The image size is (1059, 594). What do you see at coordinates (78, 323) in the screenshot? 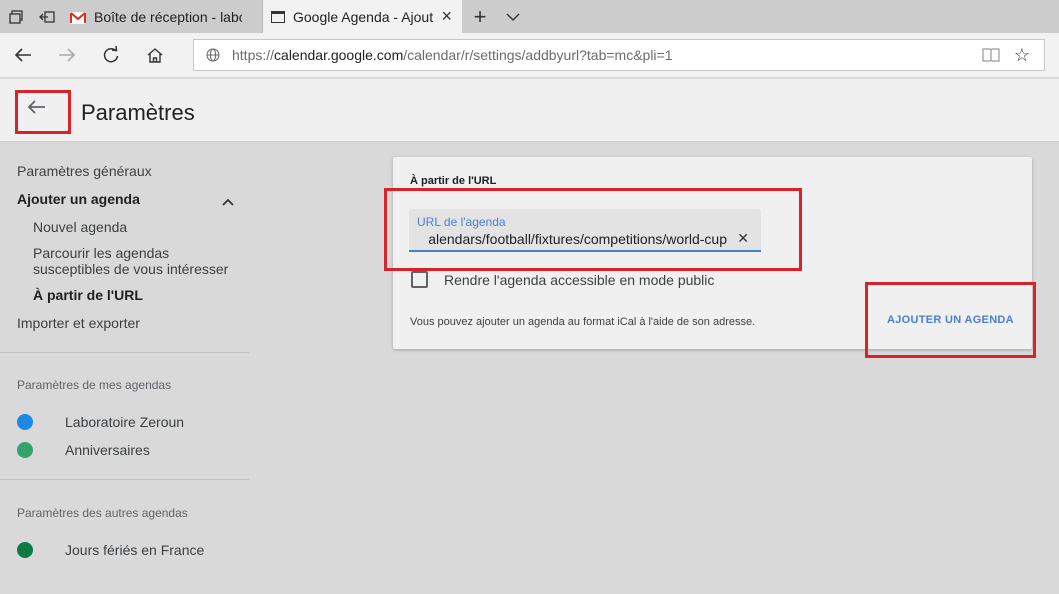
I see `sidebar-item-import-export: Importer et exporter` at bounding box center [78, 323].